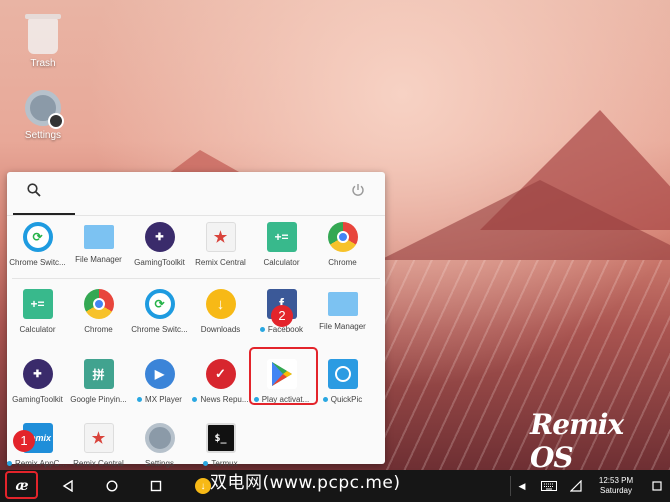 This screenshot has height=502, width=670. Describe the element at coordinates (220, 304) in the screenshot. I see `download-icon: ↓` at that location.